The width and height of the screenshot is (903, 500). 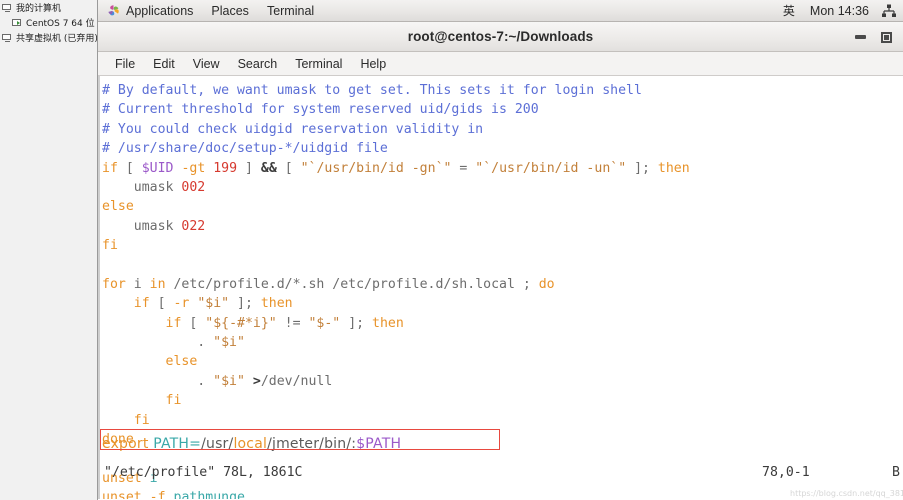 I want to click on minimize-icon, so click(x=860, y=37).